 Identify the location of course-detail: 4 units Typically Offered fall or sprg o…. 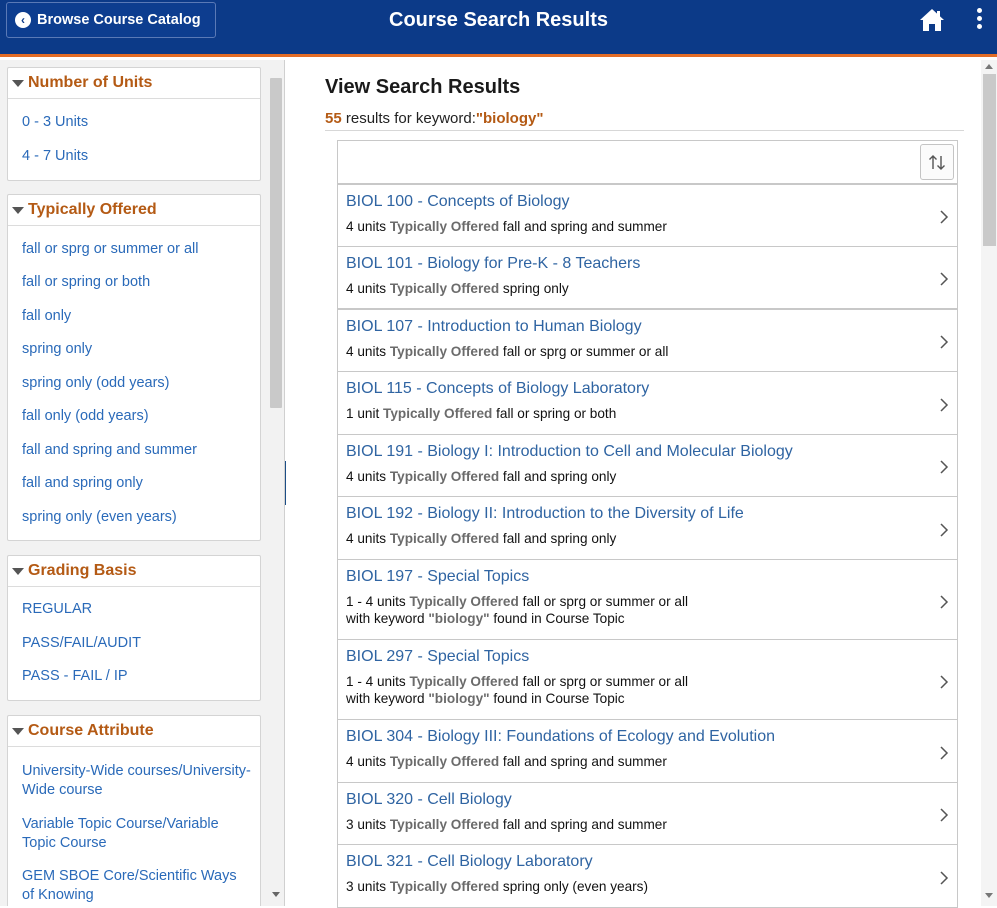
(507, 351).